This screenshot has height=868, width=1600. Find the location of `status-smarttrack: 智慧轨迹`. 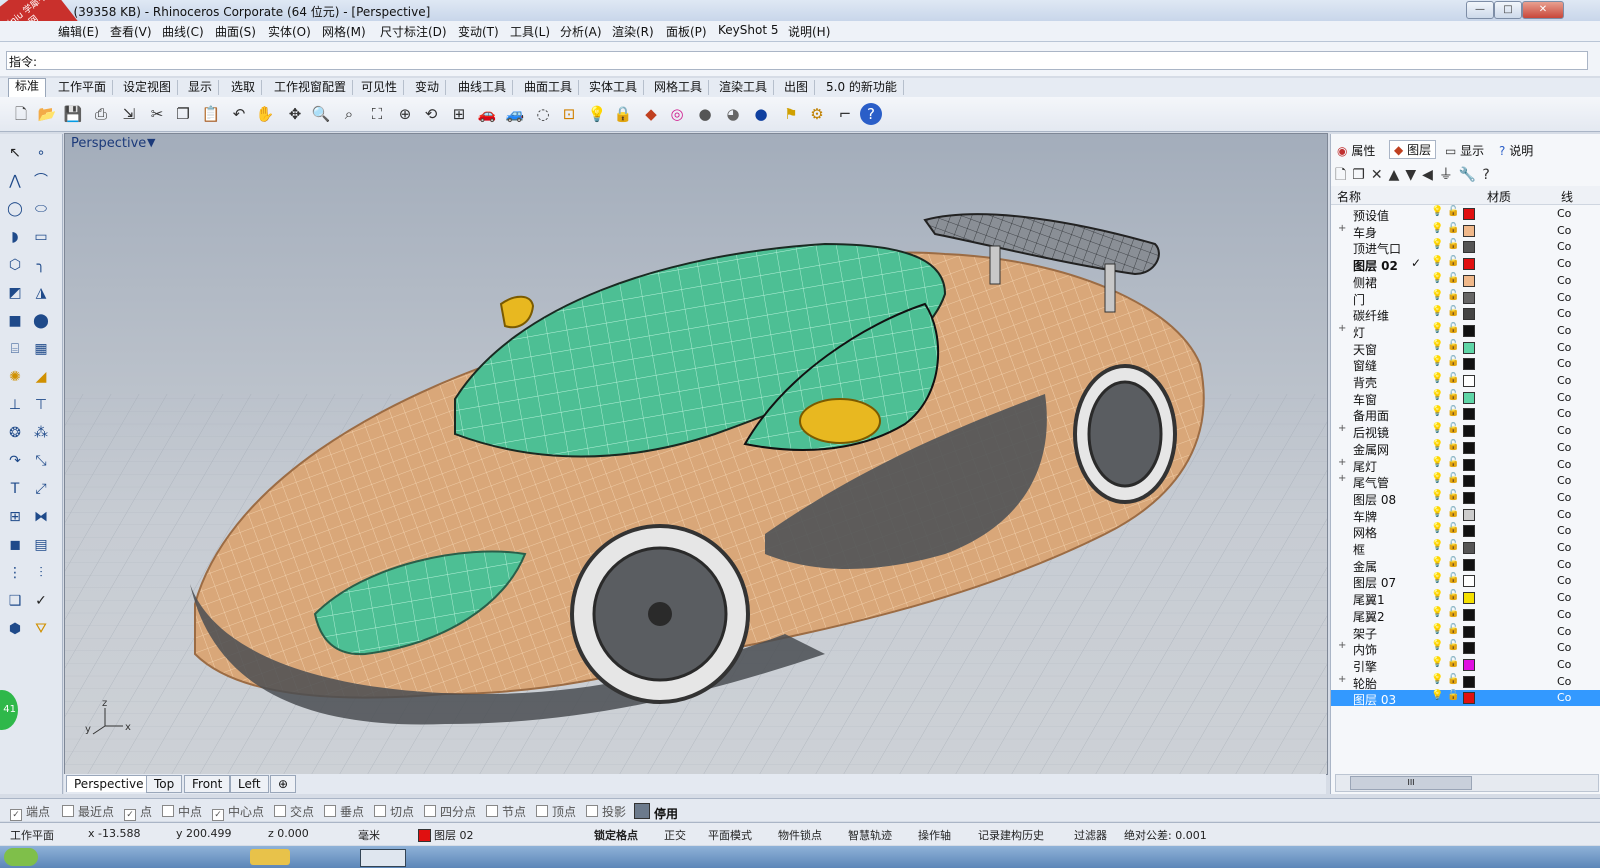

status-smarttrack: 智慧轨迹 is located at coordinates (870, 835).